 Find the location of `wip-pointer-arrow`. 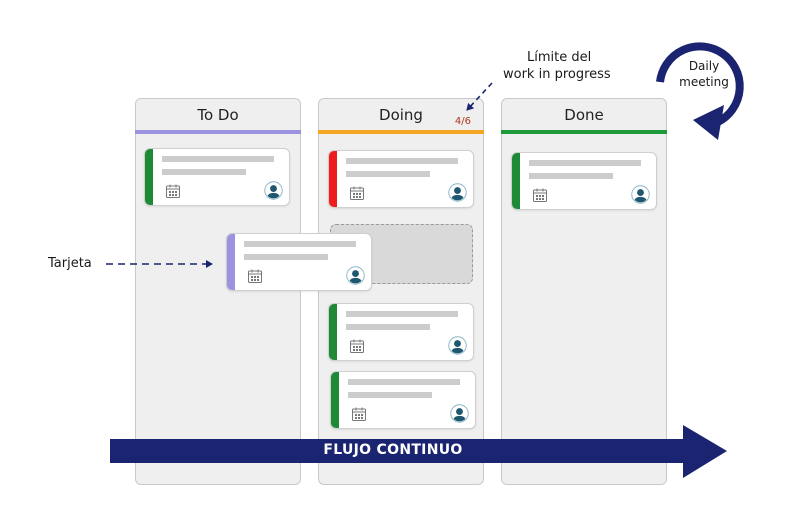

wip-pointer-arrow is located at coordinates (479, 96).